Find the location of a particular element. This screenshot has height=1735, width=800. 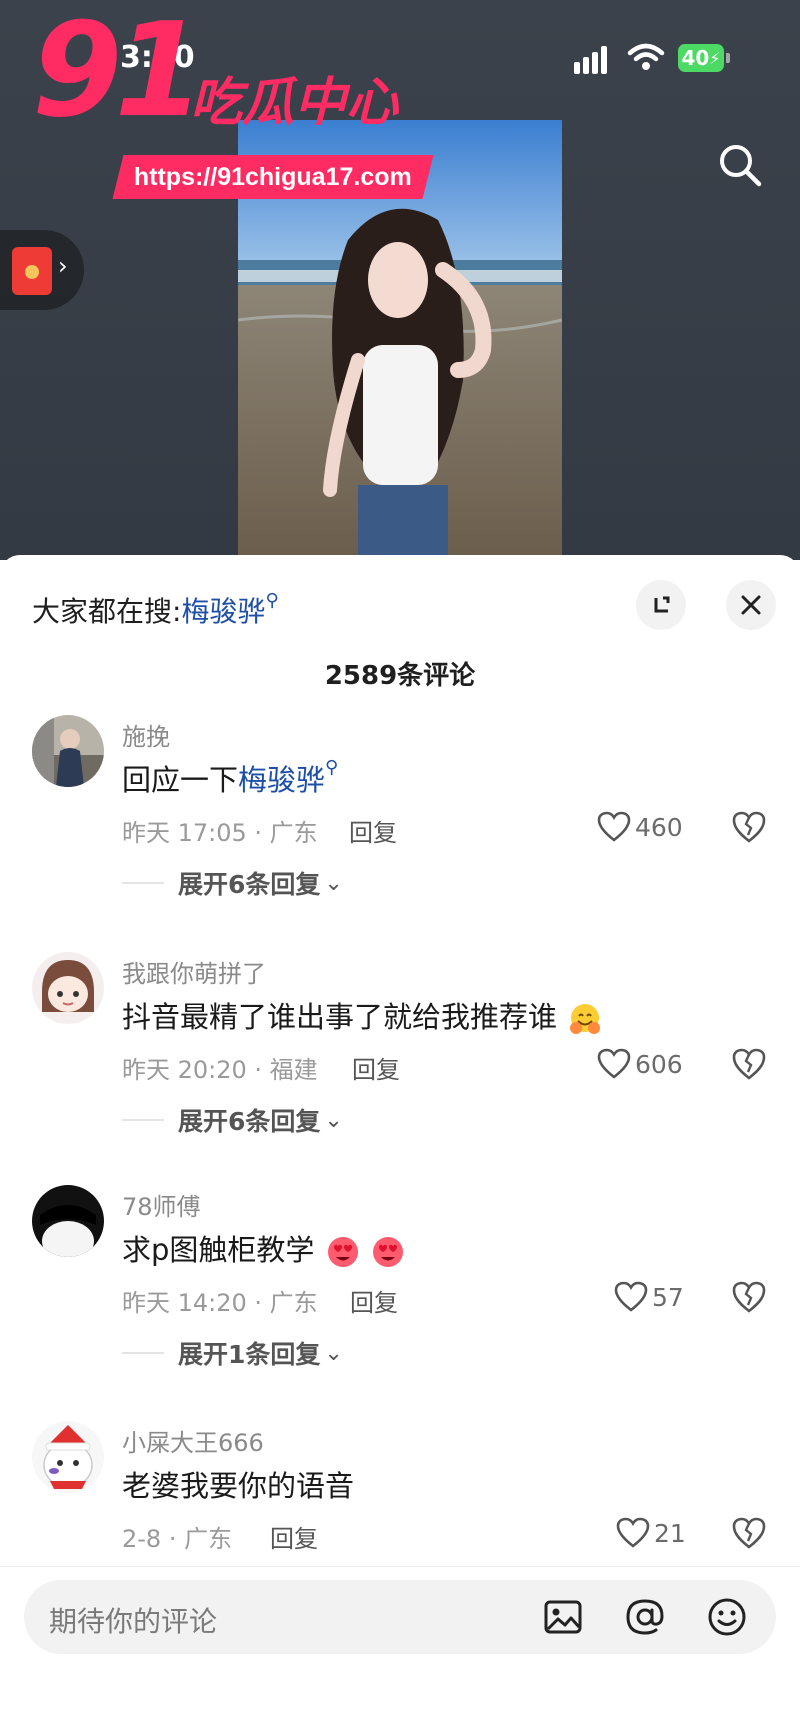

comment-text-body: 求p图触柜教学 is located at coordinates (218, 1250).